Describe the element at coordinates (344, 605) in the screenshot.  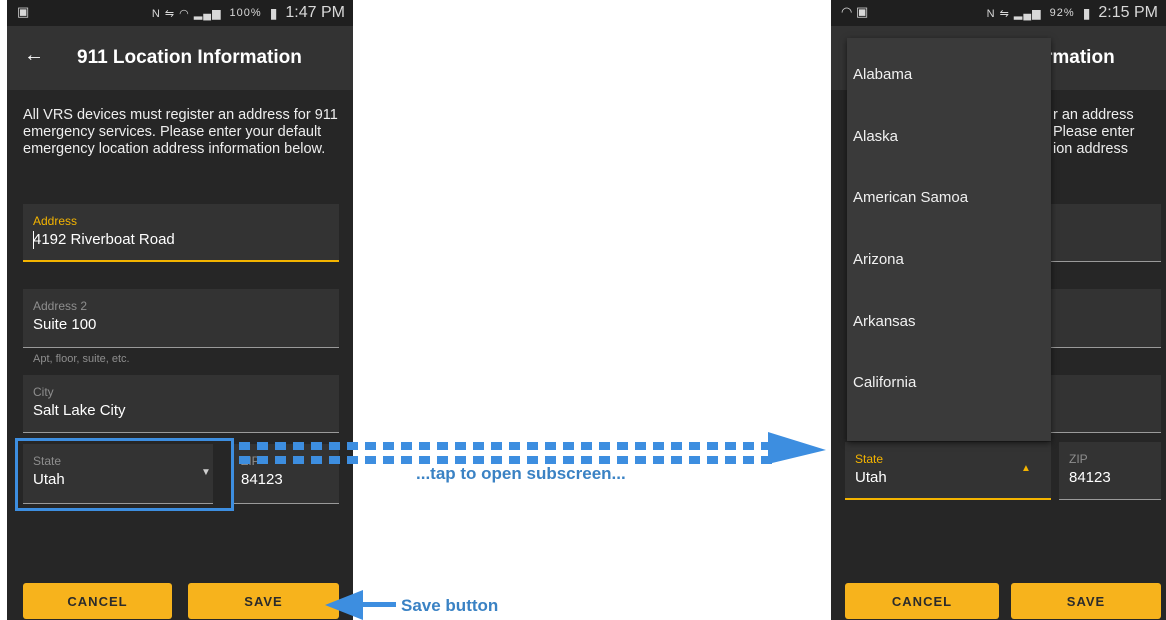
I see `save-arrow-head` at that location.